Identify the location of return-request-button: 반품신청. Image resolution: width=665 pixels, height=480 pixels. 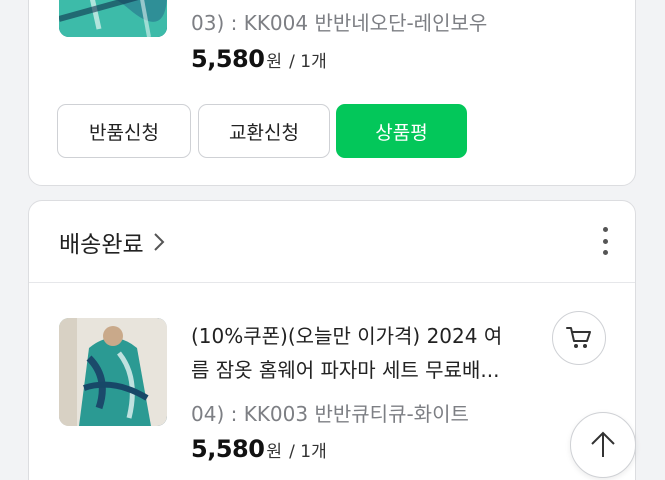
(124, 131).